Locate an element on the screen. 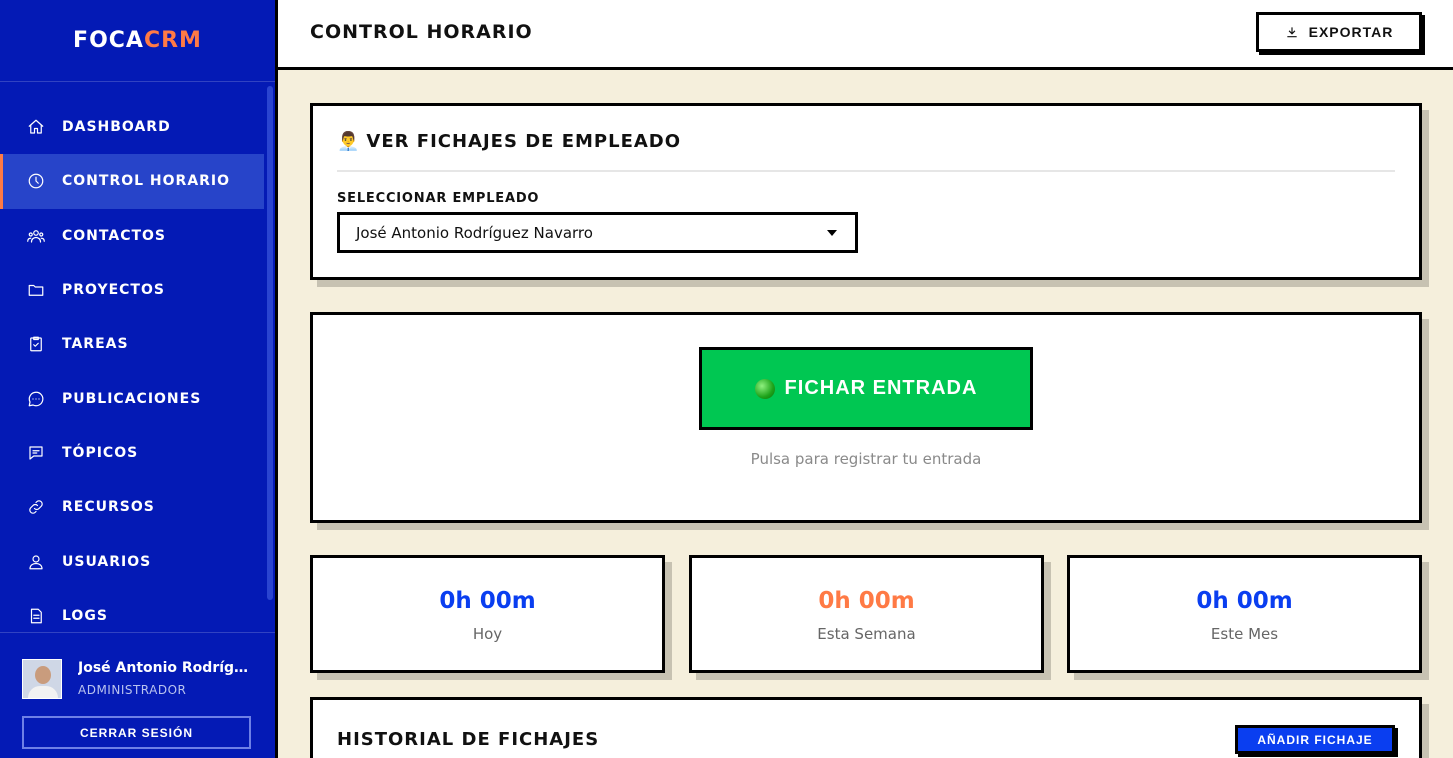 This screenshot has width=1453, height=758. history-title: HISTORIAL DE FICHAJES is located at coordinates (468, 739).